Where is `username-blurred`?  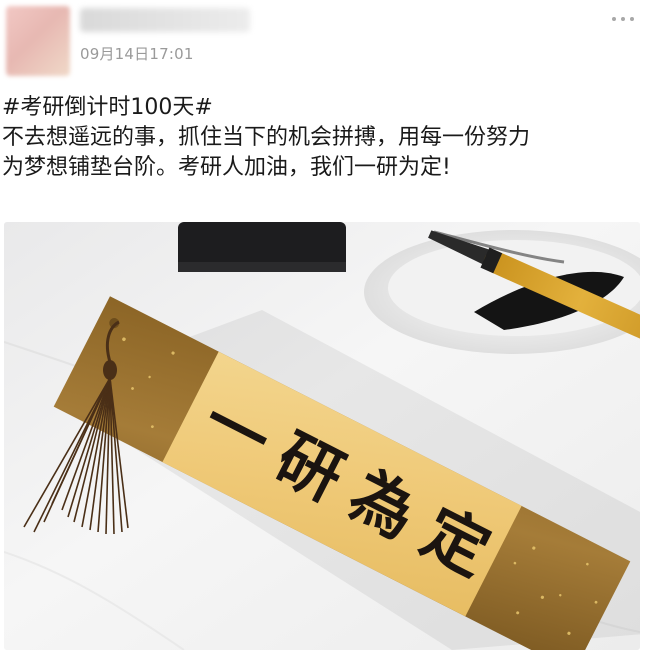
username-blurred is located at coordinates (165, 20).